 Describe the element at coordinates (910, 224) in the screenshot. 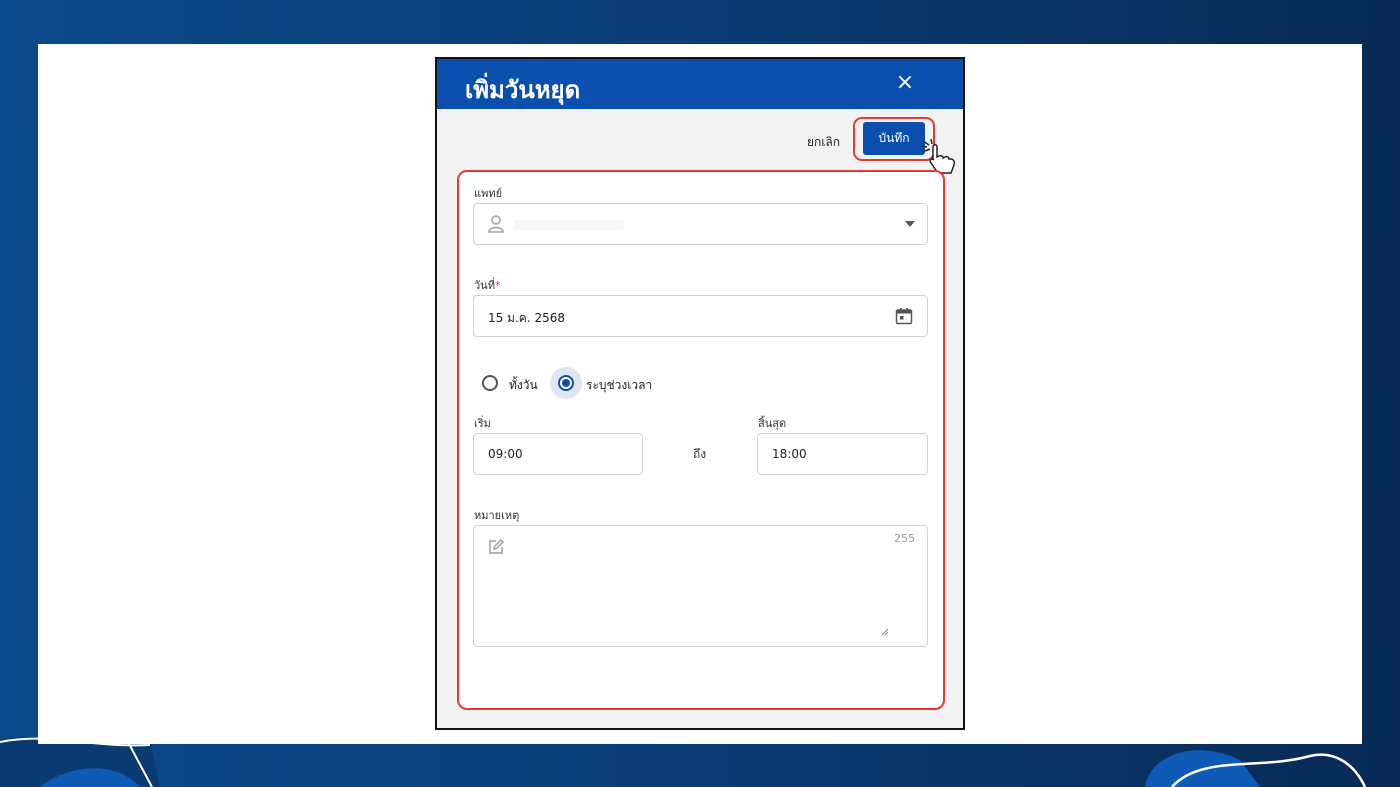

I see `caret-down-icon` at that location.